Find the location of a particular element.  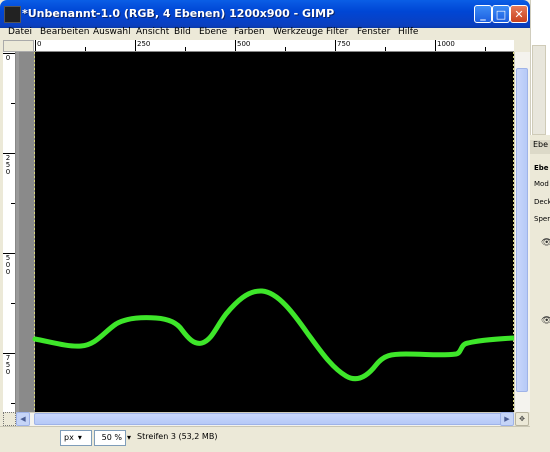

dock-scrollbar is located at coordinates (539, 90).